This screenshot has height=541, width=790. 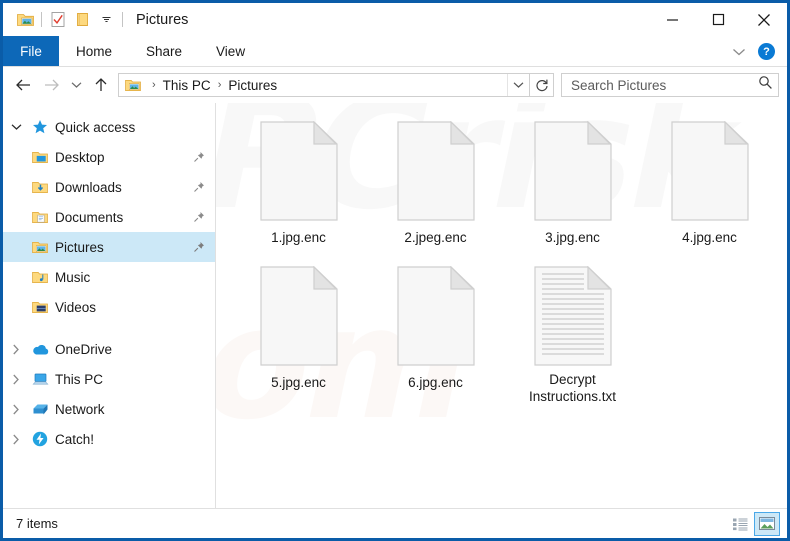 I want to click on address-bar: › This PC › Pictures Search Pictures, so click(x=395, y=85).